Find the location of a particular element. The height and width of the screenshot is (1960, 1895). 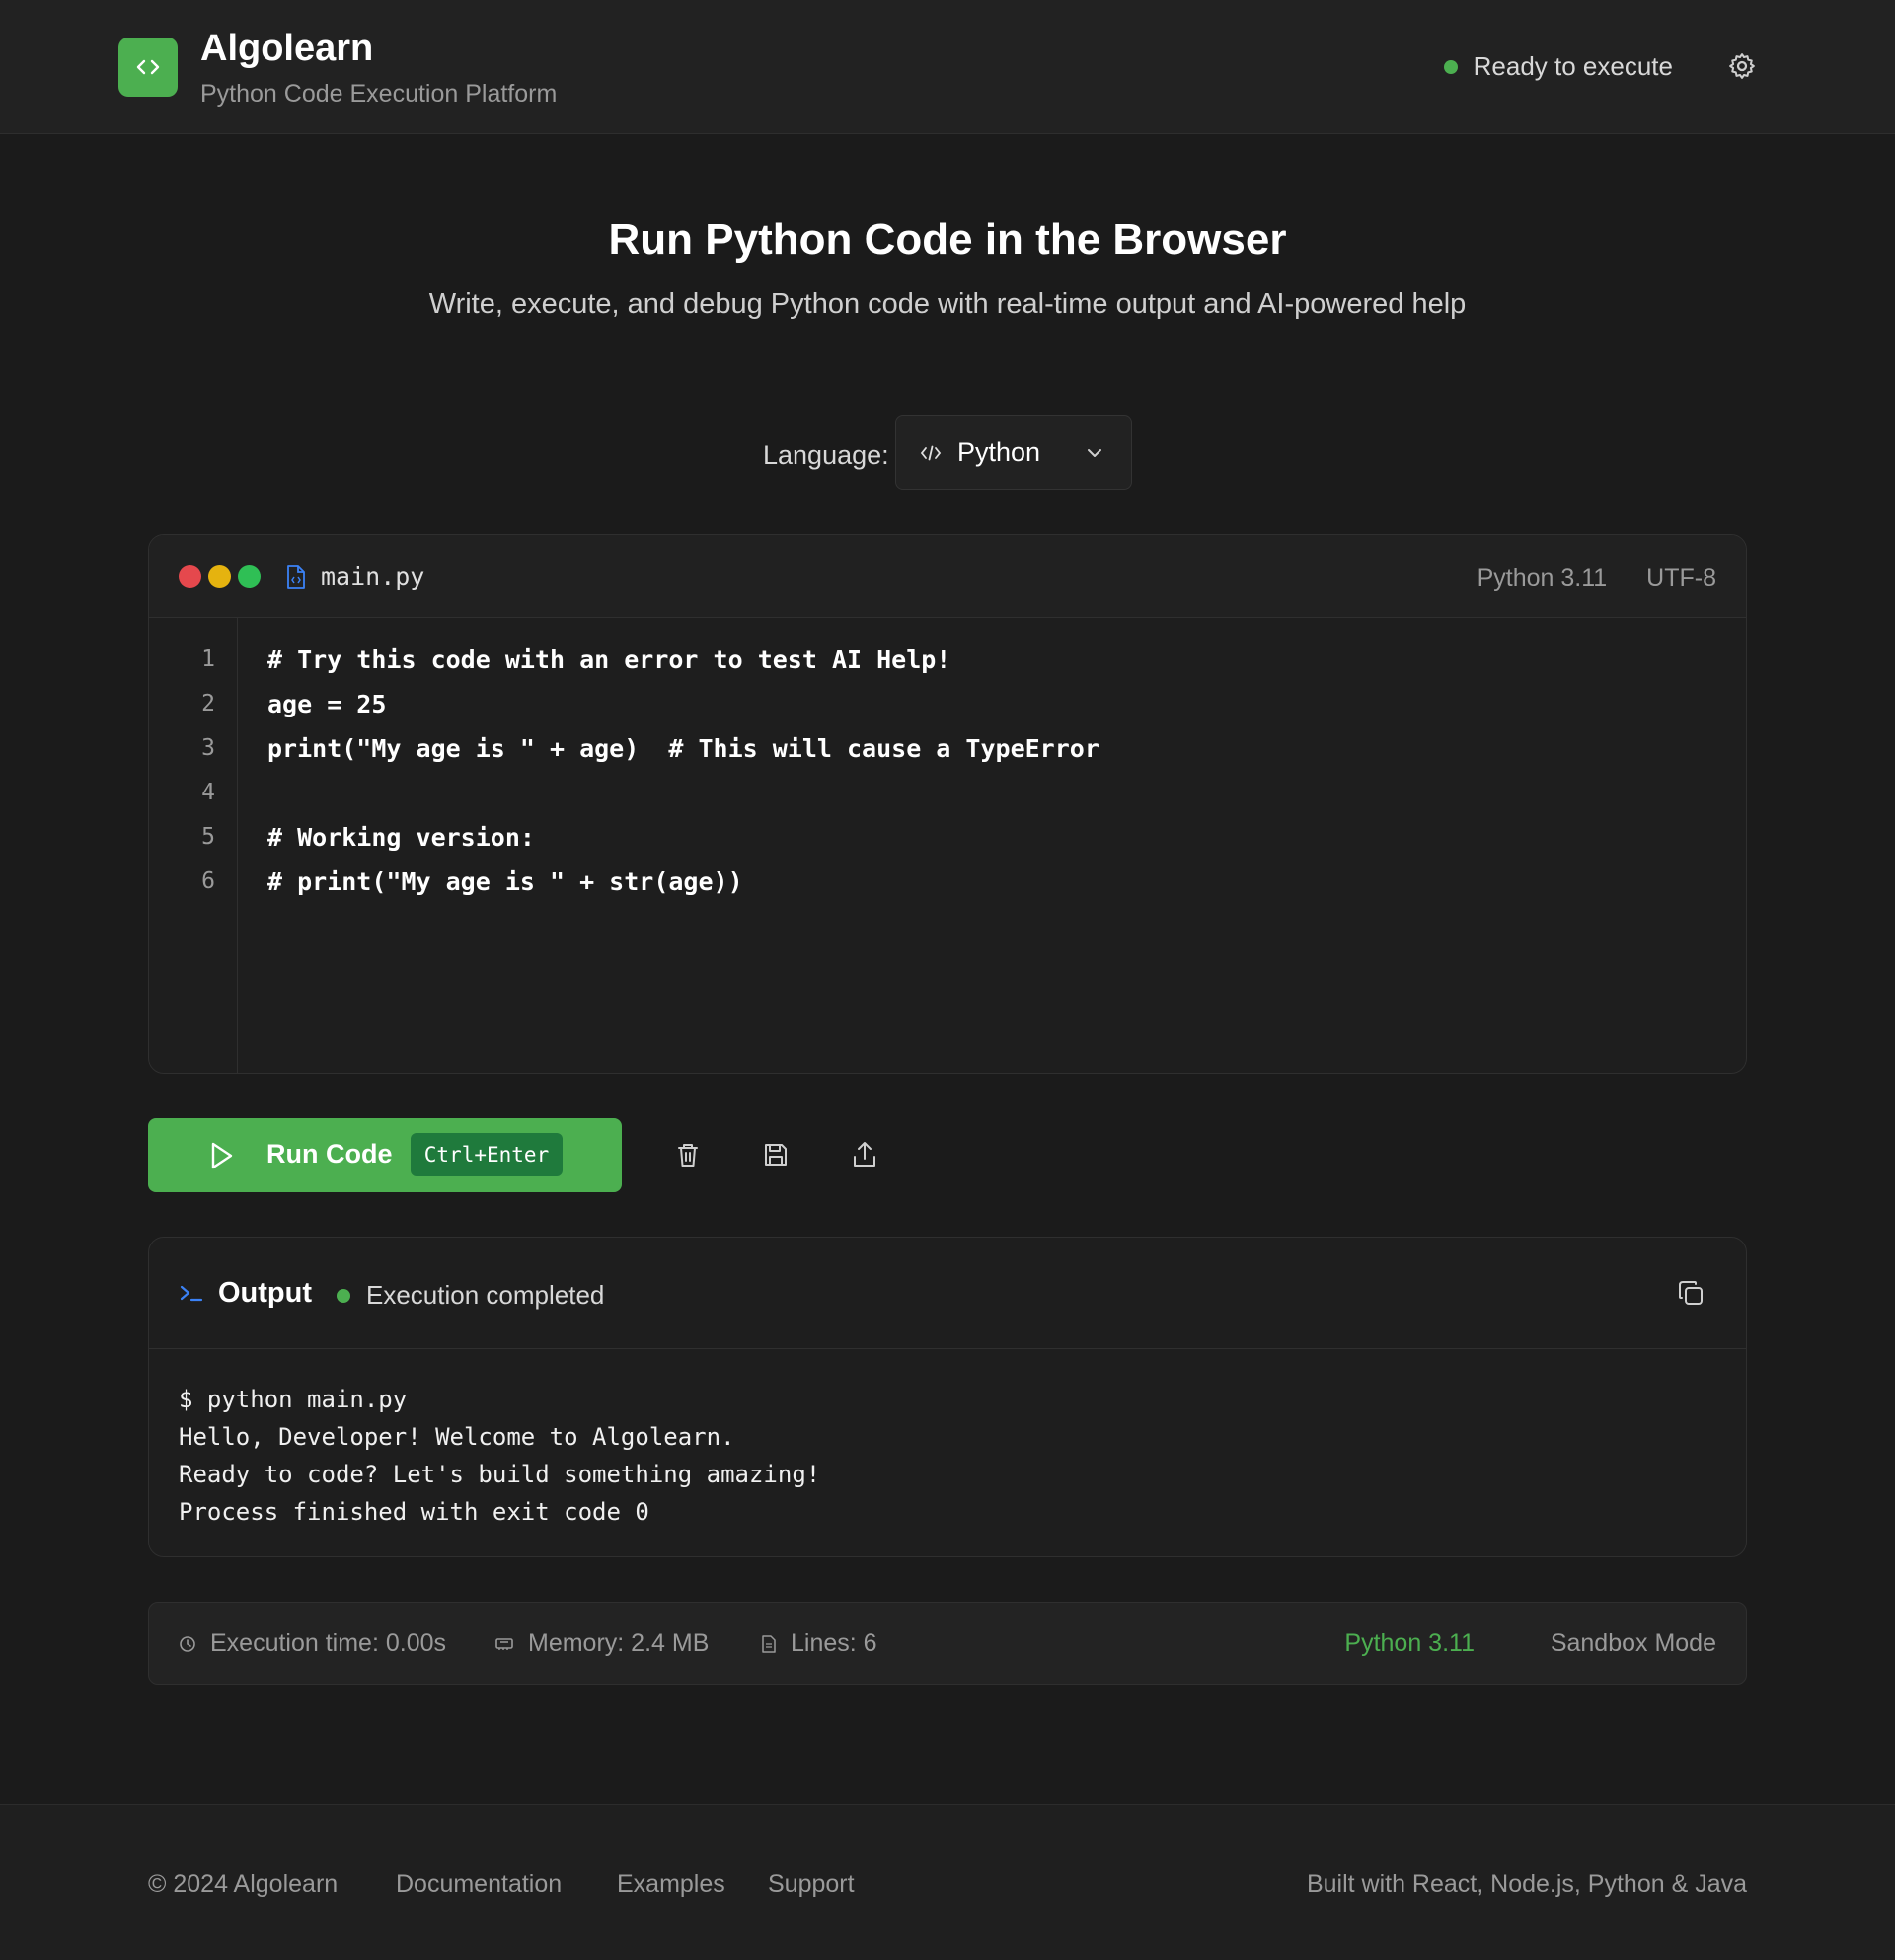

maximize-dot is located at coordinates (249, 576).